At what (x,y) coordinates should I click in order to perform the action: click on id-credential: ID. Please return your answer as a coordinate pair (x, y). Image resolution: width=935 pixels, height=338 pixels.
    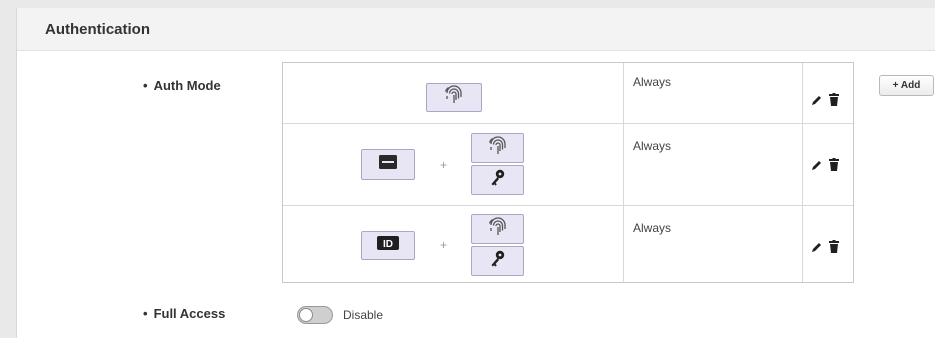
    Looking at the image, I should click on (388, 245).